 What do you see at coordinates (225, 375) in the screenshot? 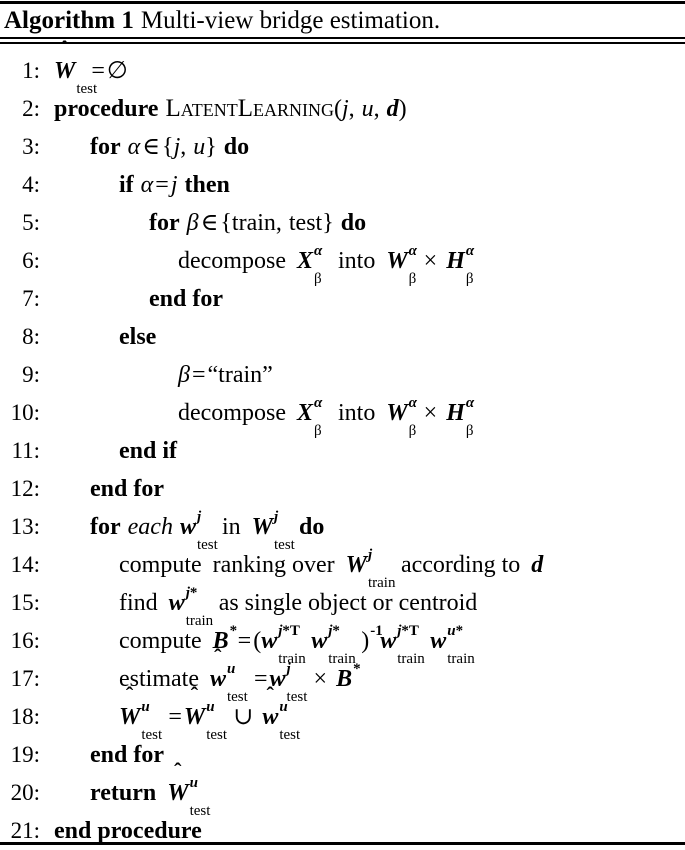
I see `line-content: β=“train”` at bounding box center [225, 375].